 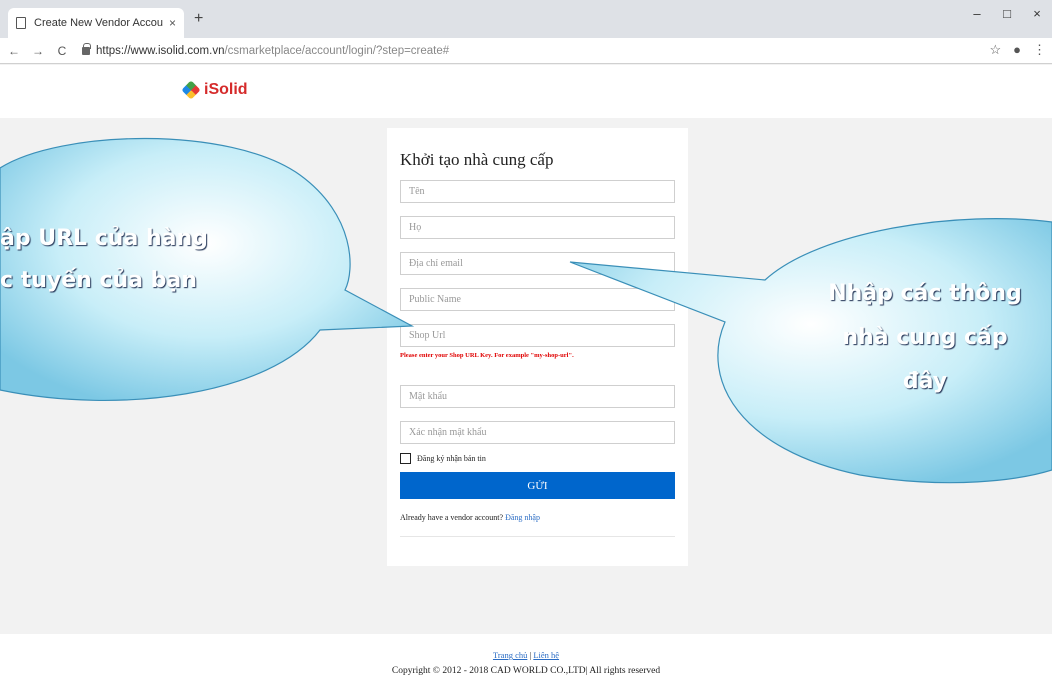 I want to click on right-callout-line2: nhà cung cấp, so click(x=925, y=337).